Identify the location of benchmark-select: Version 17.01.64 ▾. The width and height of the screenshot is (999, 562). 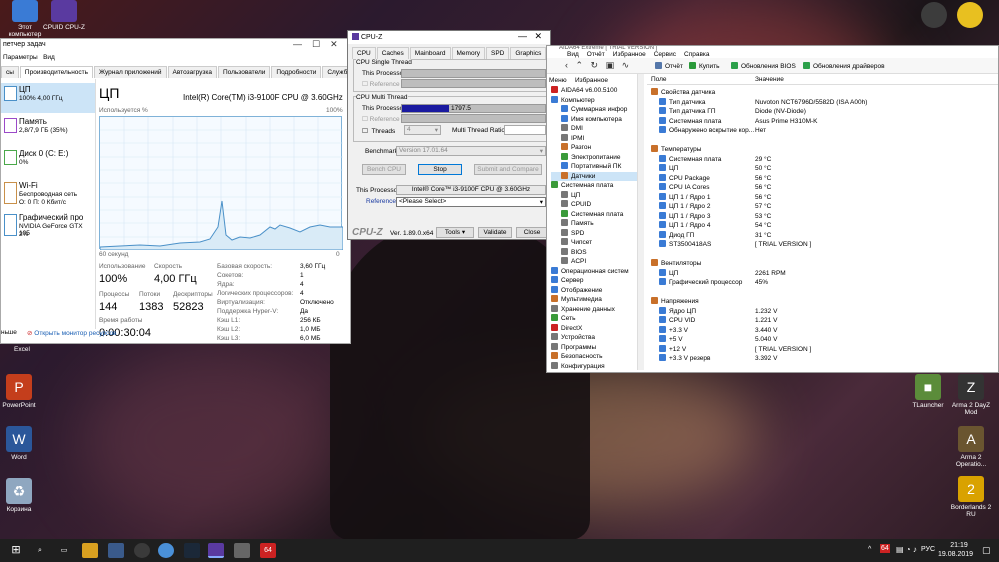
(471, 151).